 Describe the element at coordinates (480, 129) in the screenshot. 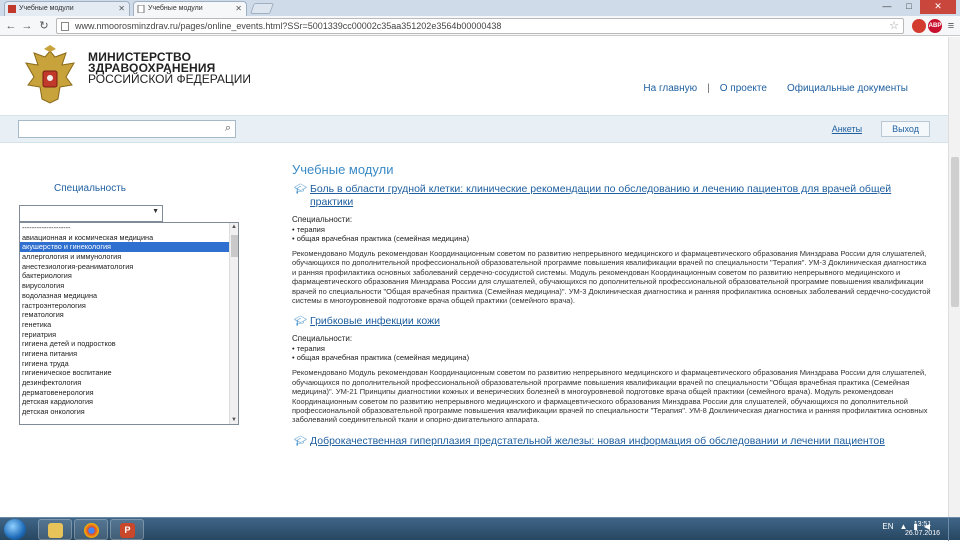

I see `search-bar: ⌕ Анкеты Выход` at that location.